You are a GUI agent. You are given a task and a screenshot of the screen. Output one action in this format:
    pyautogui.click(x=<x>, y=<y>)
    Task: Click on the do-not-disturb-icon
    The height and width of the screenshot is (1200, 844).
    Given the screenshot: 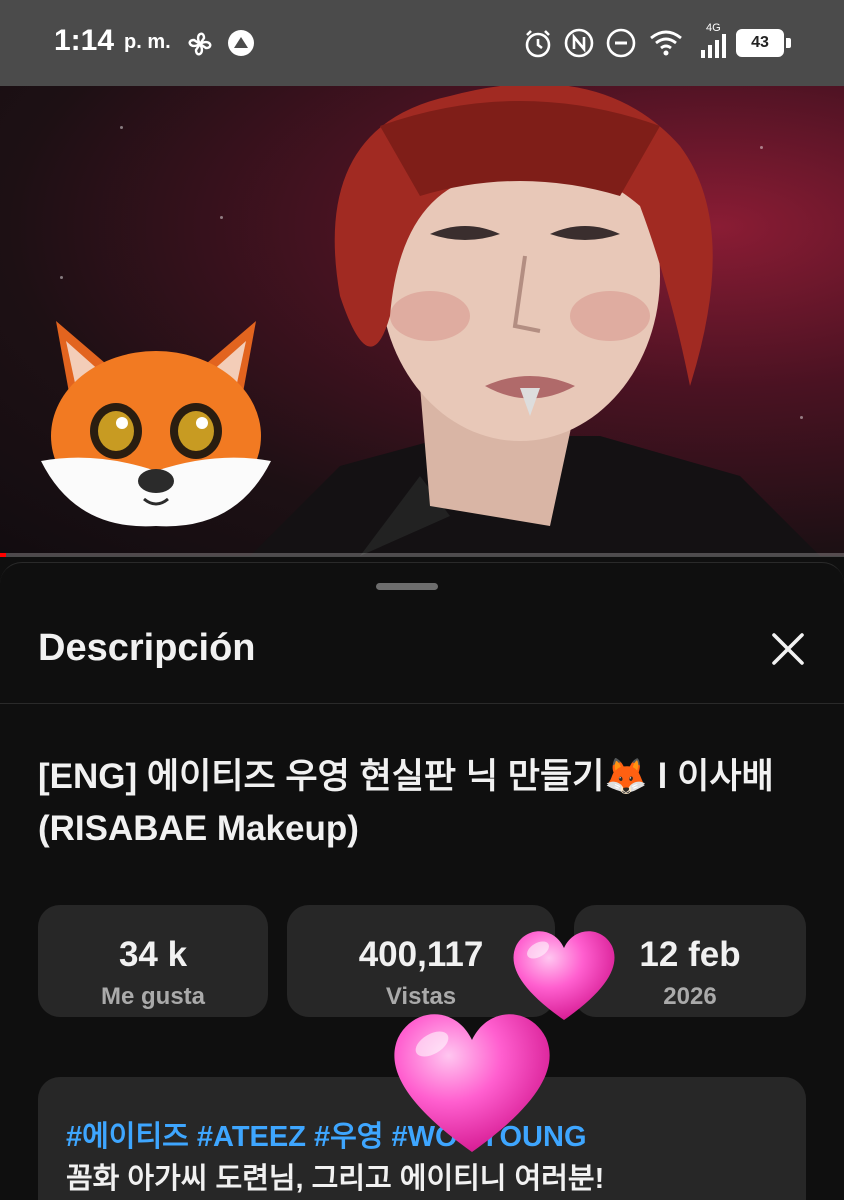 What is the action you would take?
    pyautogui.click(x=621, y=43)
    